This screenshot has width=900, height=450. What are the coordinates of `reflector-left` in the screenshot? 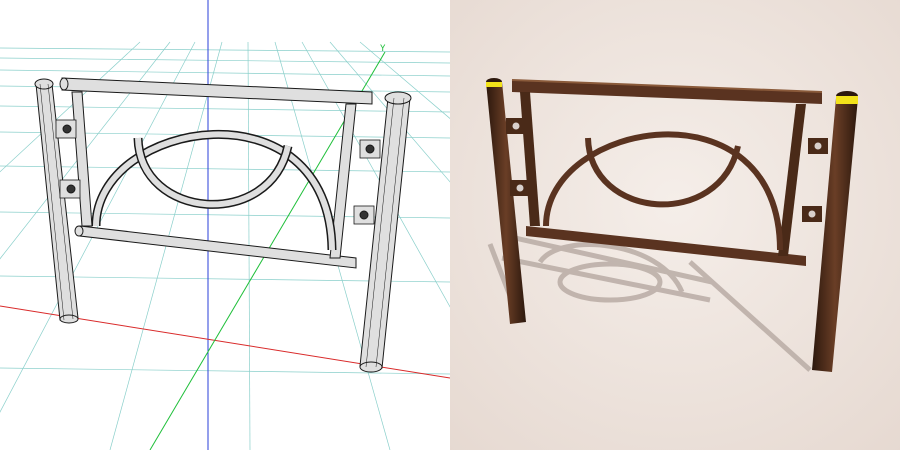 It's located at (494, 84).